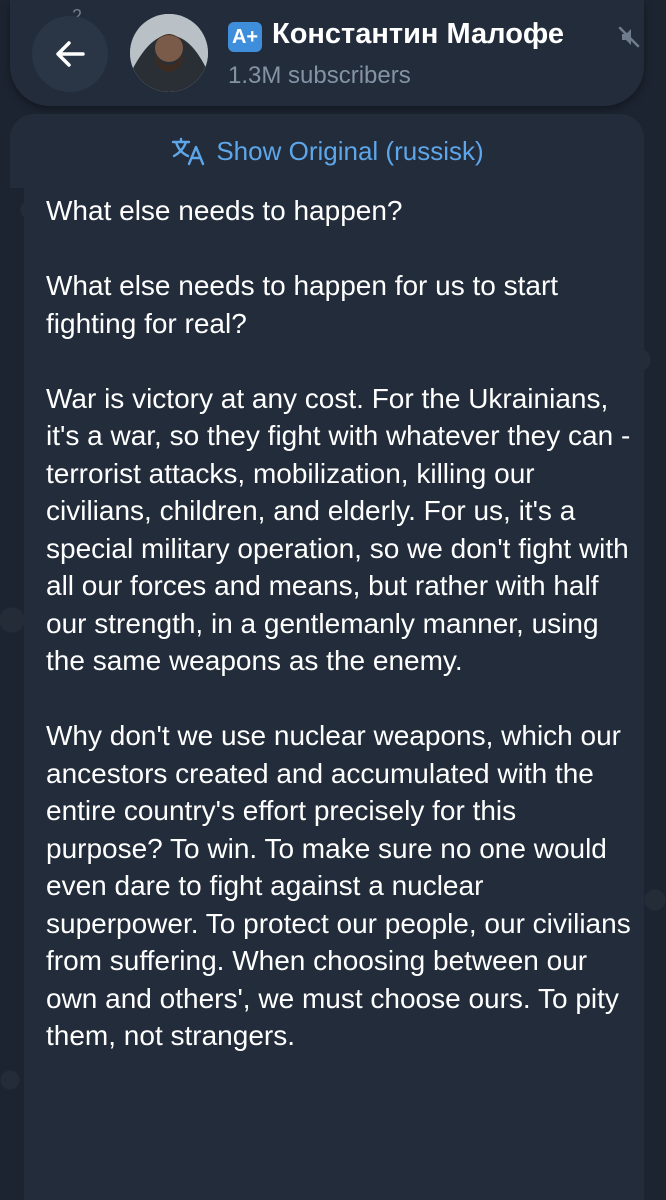  I want to click on subscriber-count: 1.3M subscribers, so click(319, 75).